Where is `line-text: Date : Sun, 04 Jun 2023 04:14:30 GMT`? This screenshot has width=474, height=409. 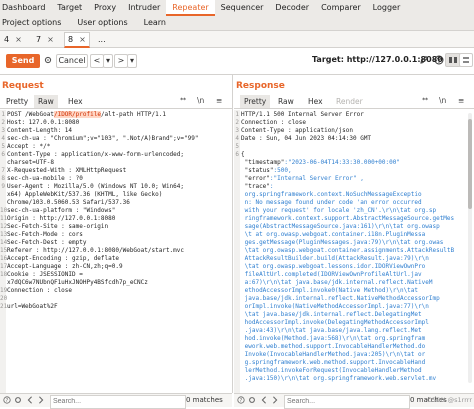 line-text: Date : Sun, 04 Jun 2023 04:14:30 GMT is located at coordinates (306, 138).